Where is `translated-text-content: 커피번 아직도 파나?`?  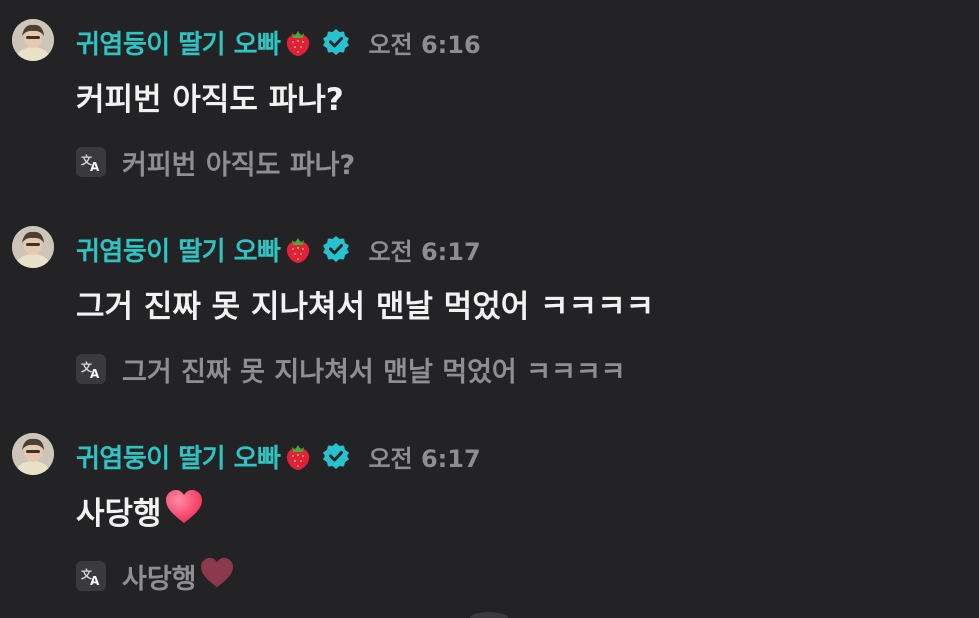 translated-text-content: 커피번 아직도 파나? is located at coordinates (239, 165).